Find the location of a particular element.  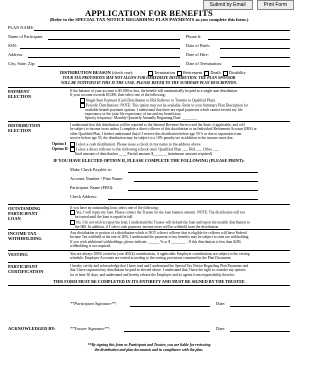

participant-name-field is located at coordinates (114, 39).